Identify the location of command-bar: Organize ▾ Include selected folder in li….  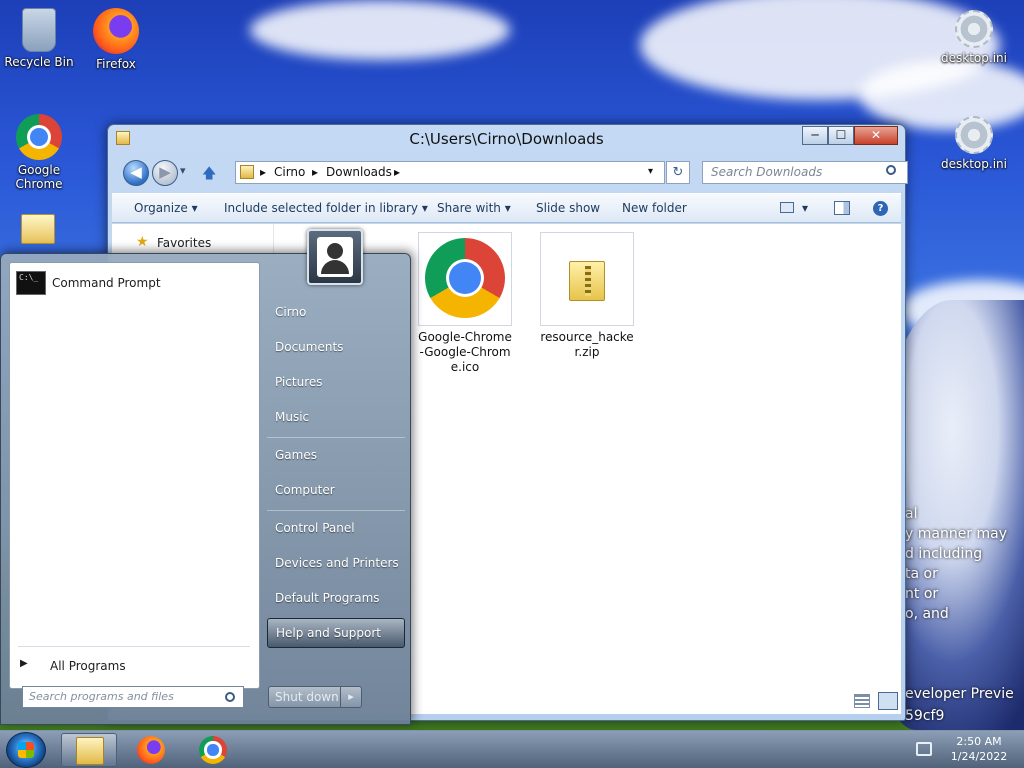
(506, 208).